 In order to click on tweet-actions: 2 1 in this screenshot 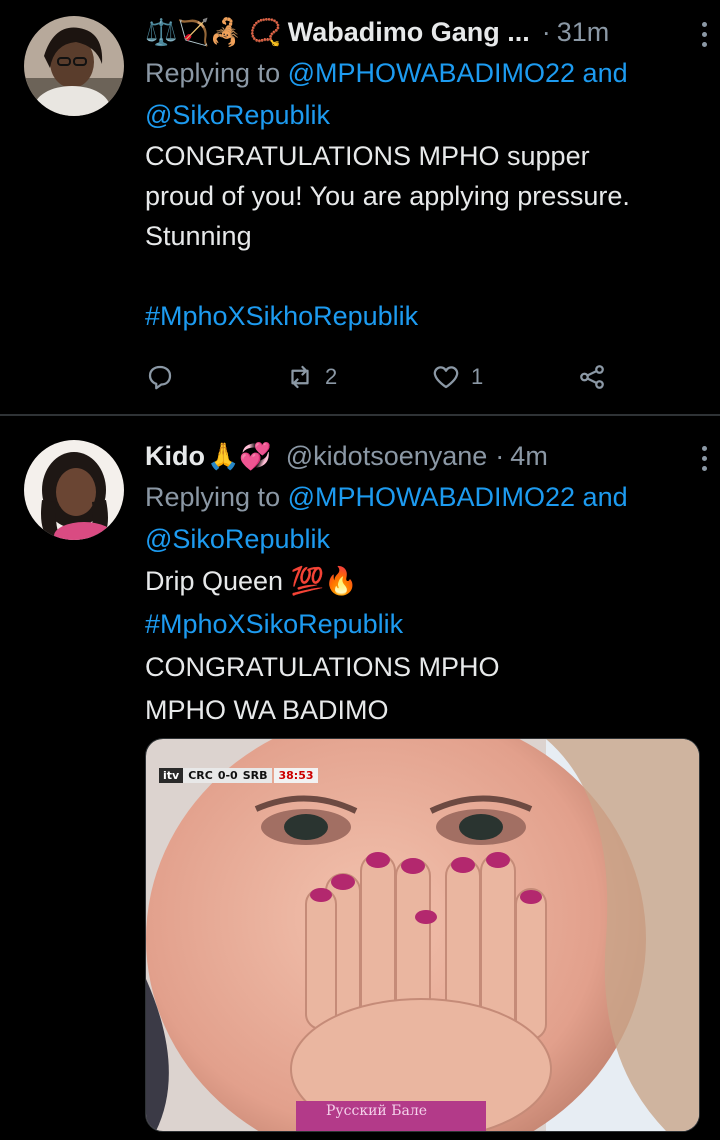, I will do `click(380, 380)`.